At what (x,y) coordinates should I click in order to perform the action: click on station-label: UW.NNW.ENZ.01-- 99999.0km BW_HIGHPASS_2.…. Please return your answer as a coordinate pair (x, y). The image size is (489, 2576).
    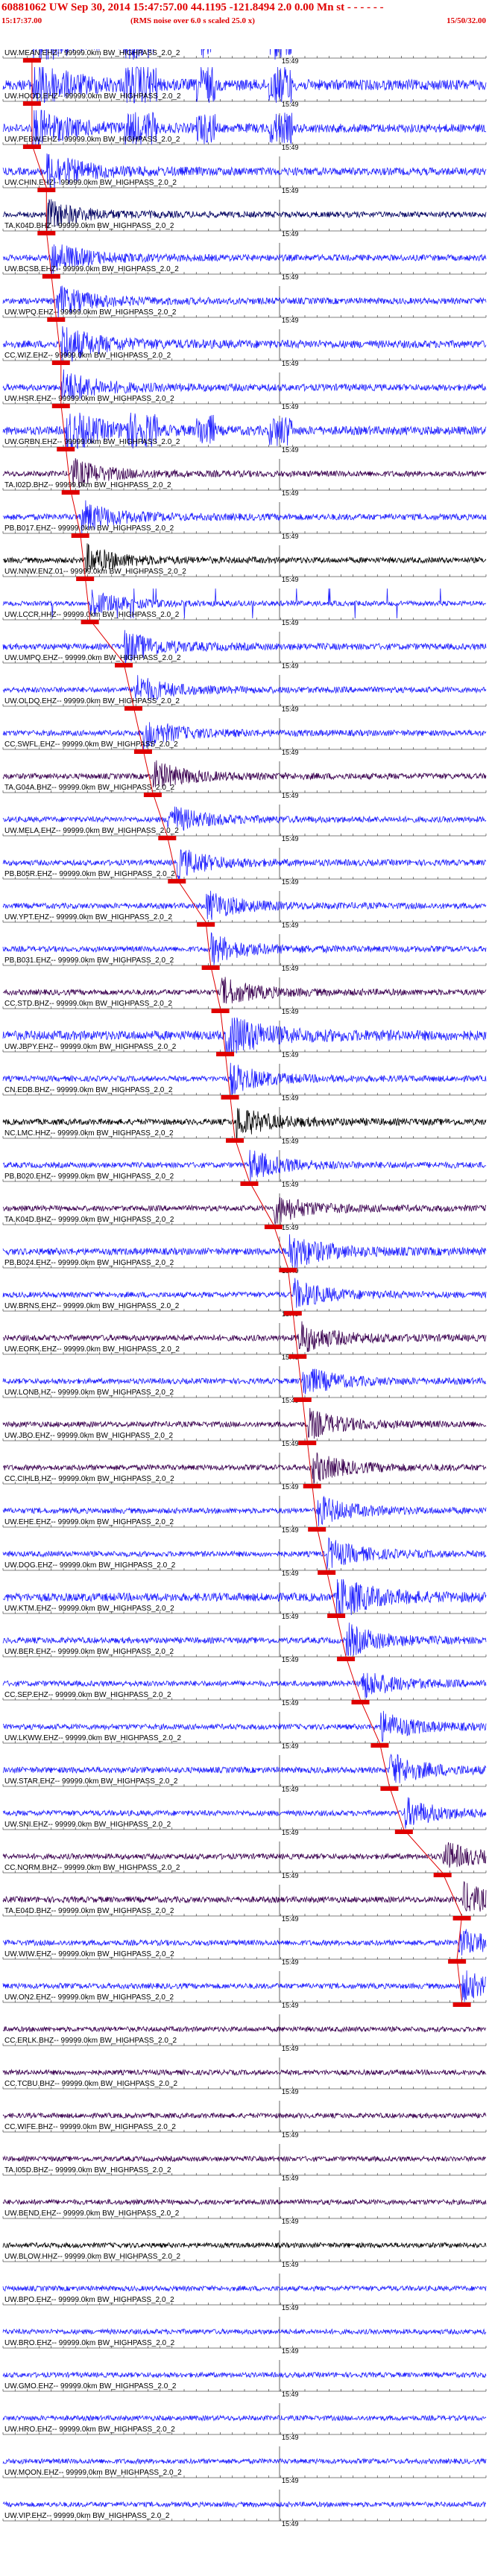
    Looking at the image, I should click on (95, 572).